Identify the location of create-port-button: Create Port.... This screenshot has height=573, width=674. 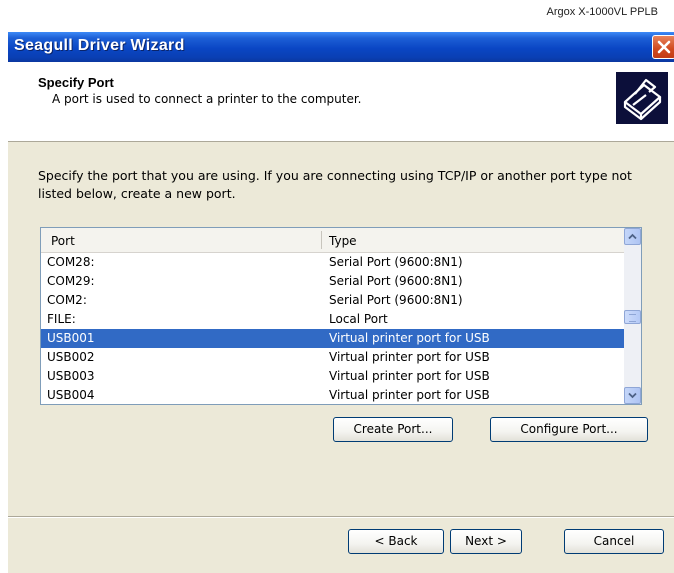
(393, 429).